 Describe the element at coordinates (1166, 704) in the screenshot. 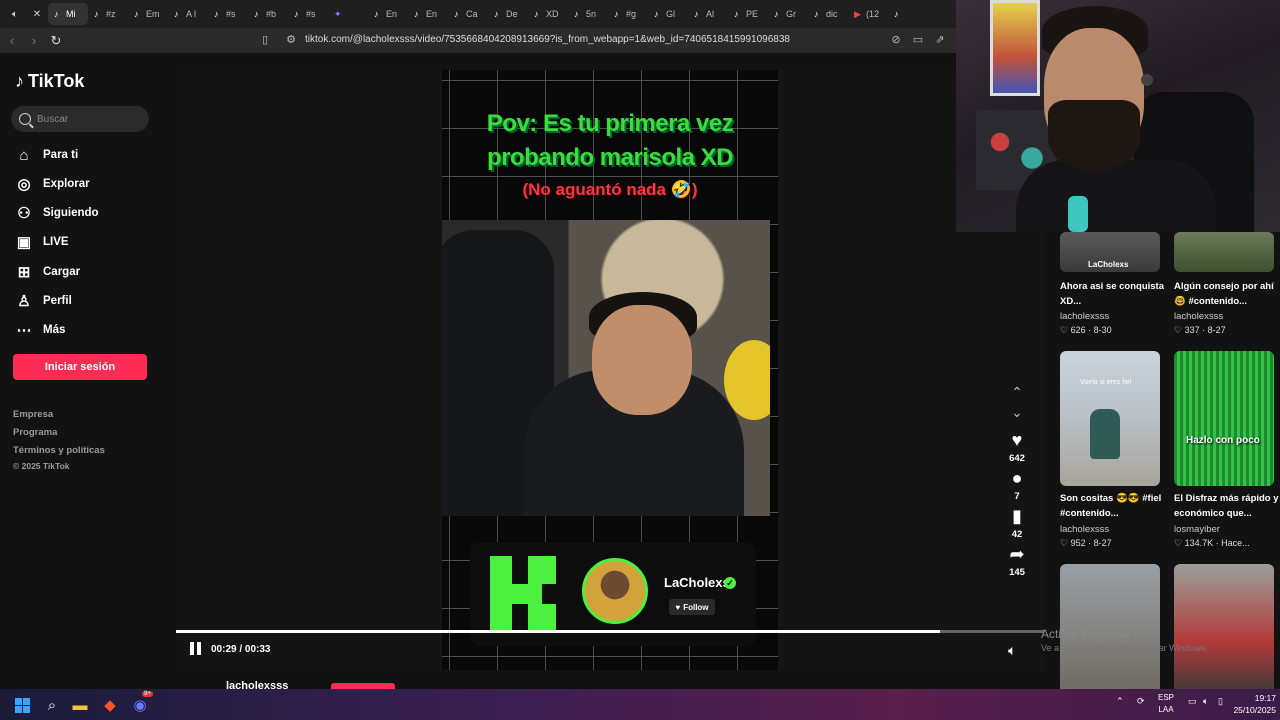

I see `language-indicator: ESP LAA` at that location.